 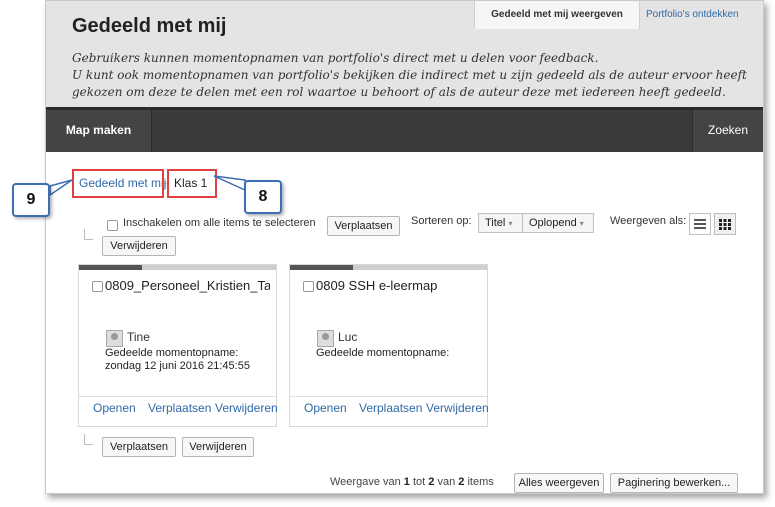 I want to click on callout-8: 8, so click(x=263, y=197).